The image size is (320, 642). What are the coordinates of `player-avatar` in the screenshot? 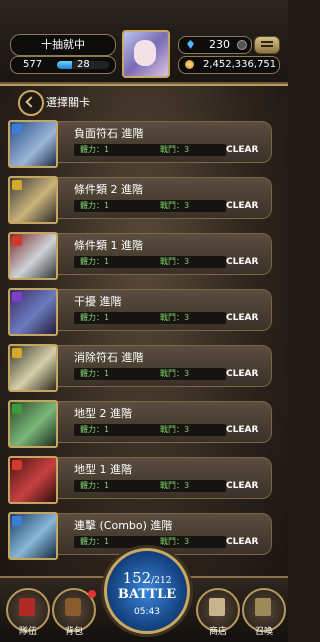 It's located at (146, 54).